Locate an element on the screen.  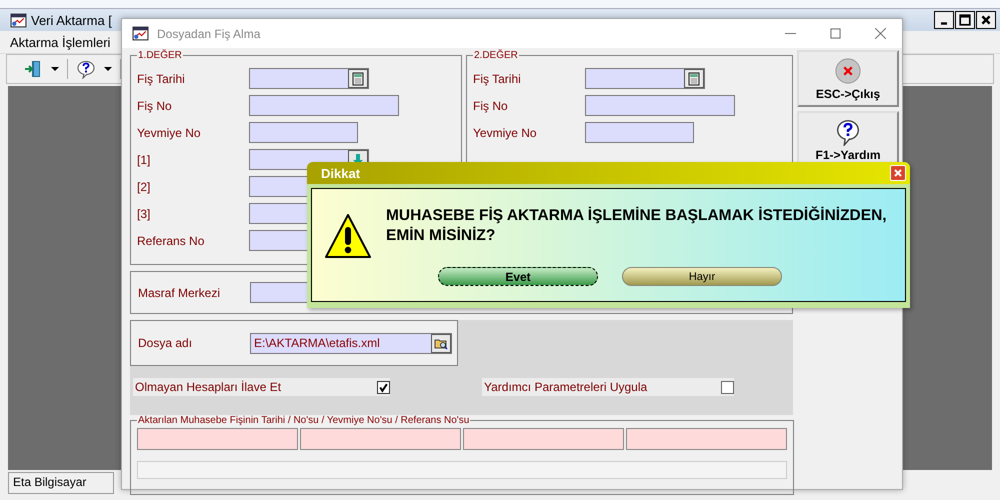
folder-button is located at coordinates (441, 343).